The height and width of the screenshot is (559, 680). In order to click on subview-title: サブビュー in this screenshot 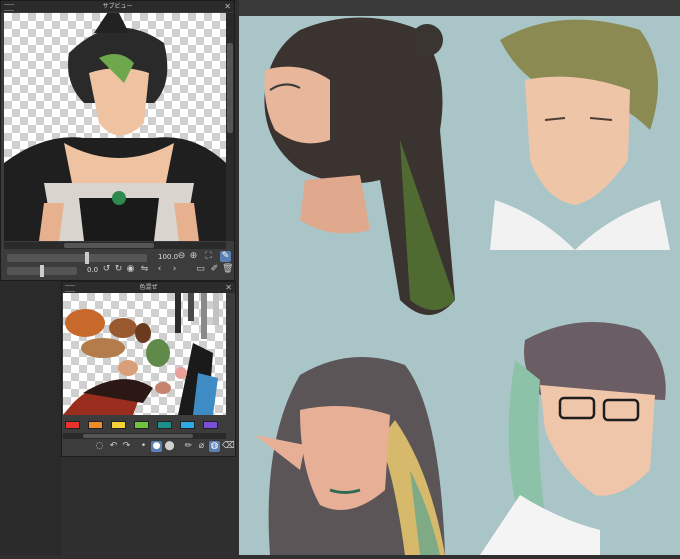, I will do `click(117, 6)`.